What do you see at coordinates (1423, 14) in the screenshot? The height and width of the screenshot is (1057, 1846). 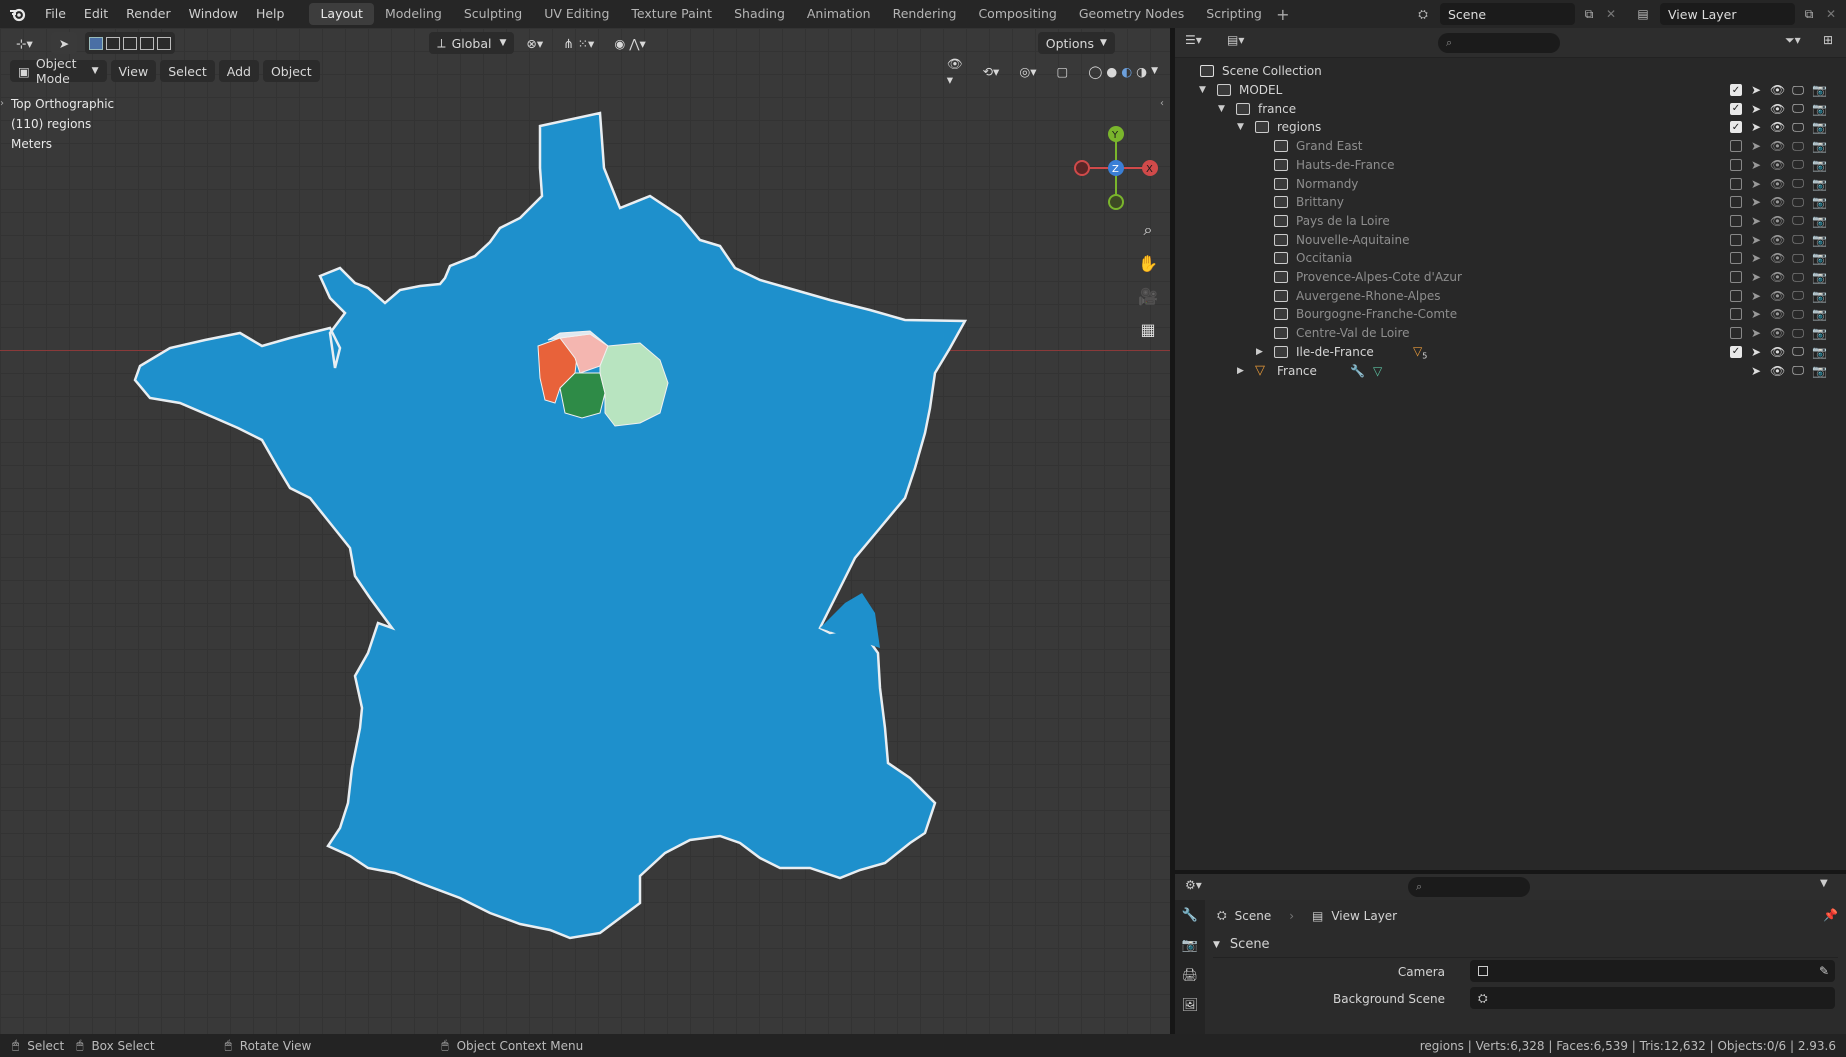 I see `scene-selector-icon: ⛭` at bounding box center [1423, 14].